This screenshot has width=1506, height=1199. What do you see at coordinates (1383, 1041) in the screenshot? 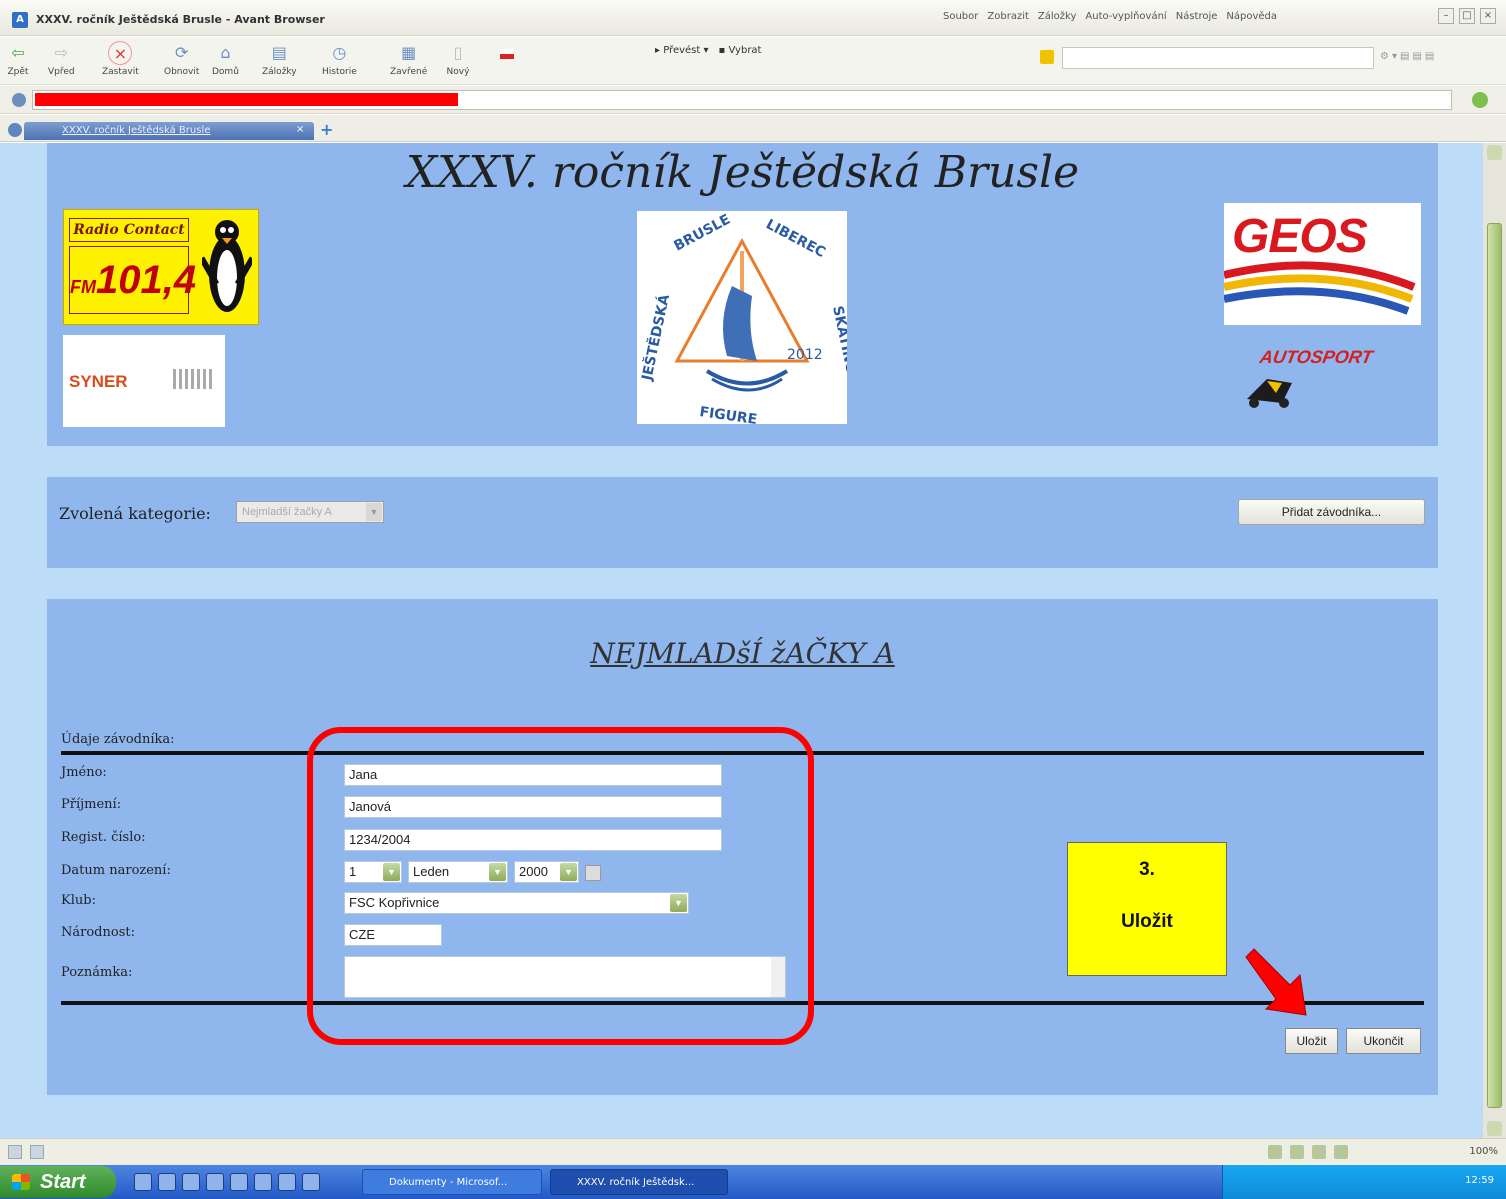
I see `close-button: Ukončit` at bounding box center [1383, 1041].